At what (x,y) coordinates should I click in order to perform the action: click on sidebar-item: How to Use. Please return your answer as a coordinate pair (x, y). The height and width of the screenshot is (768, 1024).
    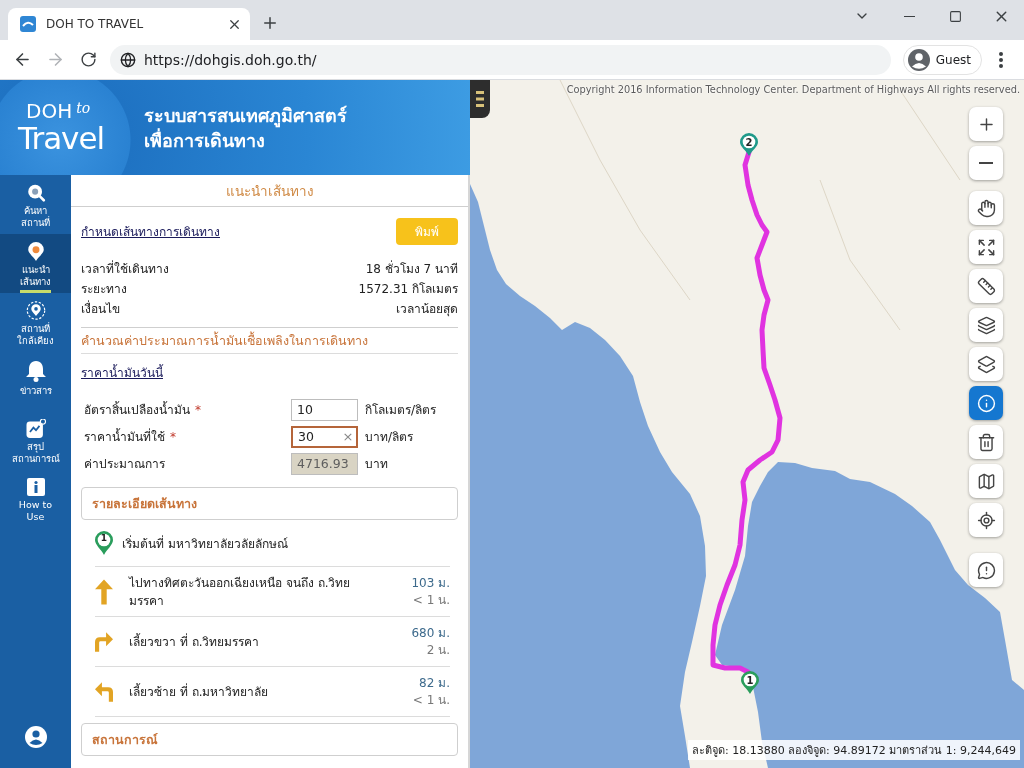
    Looking at the image, I should click on (35, 499).